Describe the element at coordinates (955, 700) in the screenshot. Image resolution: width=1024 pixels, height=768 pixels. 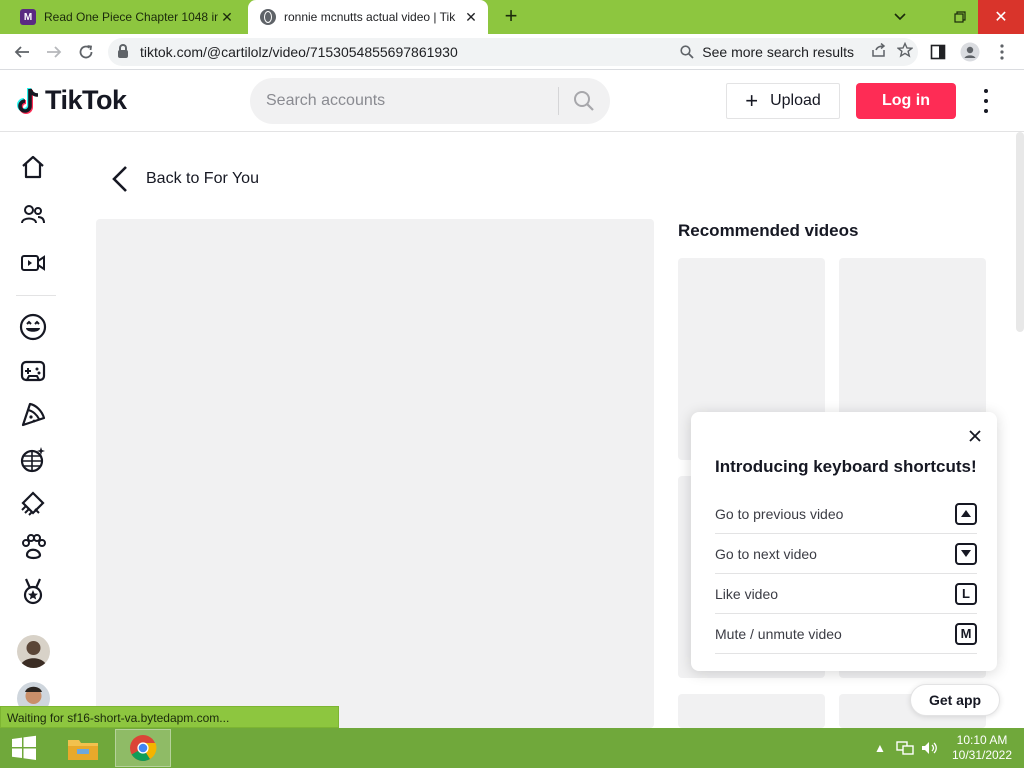
I see `get-app-button: Get app` at that location.